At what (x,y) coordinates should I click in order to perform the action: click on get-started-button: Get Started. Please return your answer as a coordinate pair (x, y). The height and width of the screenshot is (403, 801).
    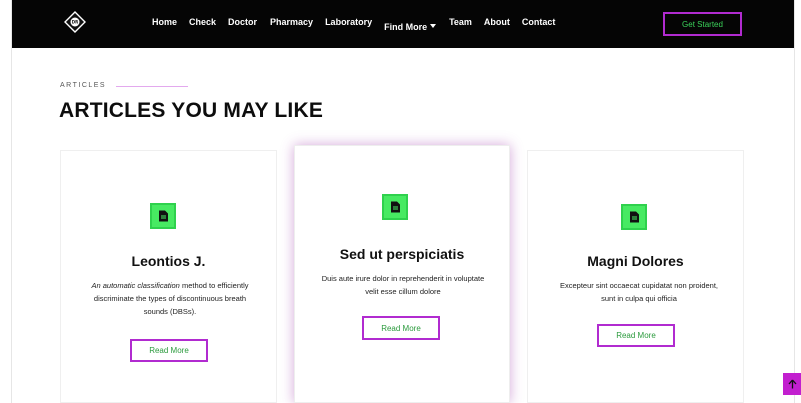
    Looking at the image, I should click on (702, 24).